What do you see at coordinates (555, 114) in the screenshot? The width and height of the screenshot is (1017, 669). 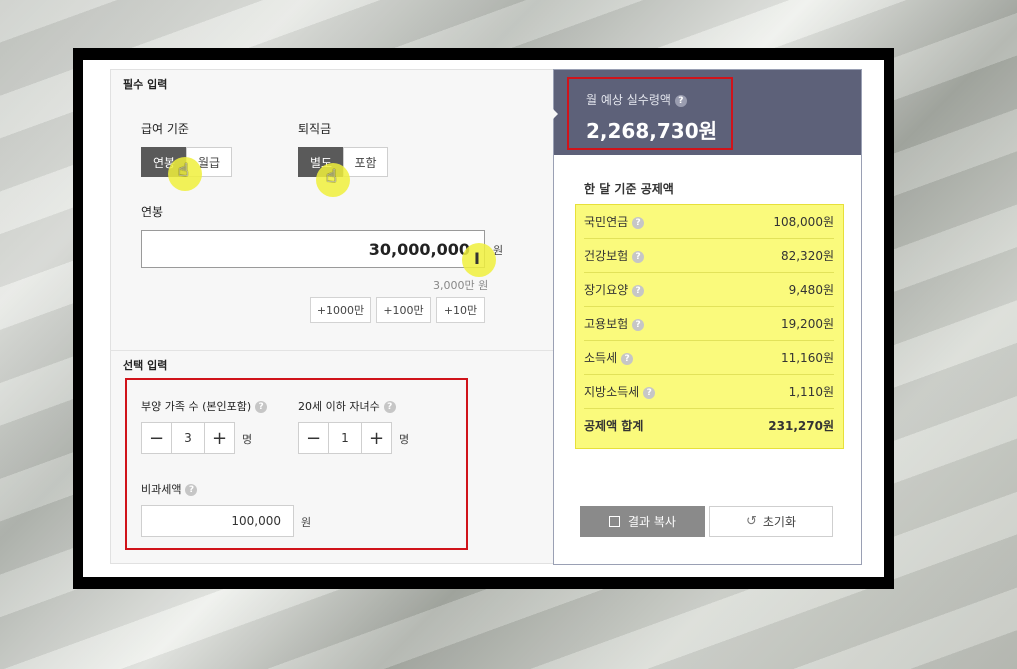 I see `panel-notch` at bounding box center [555, 114].